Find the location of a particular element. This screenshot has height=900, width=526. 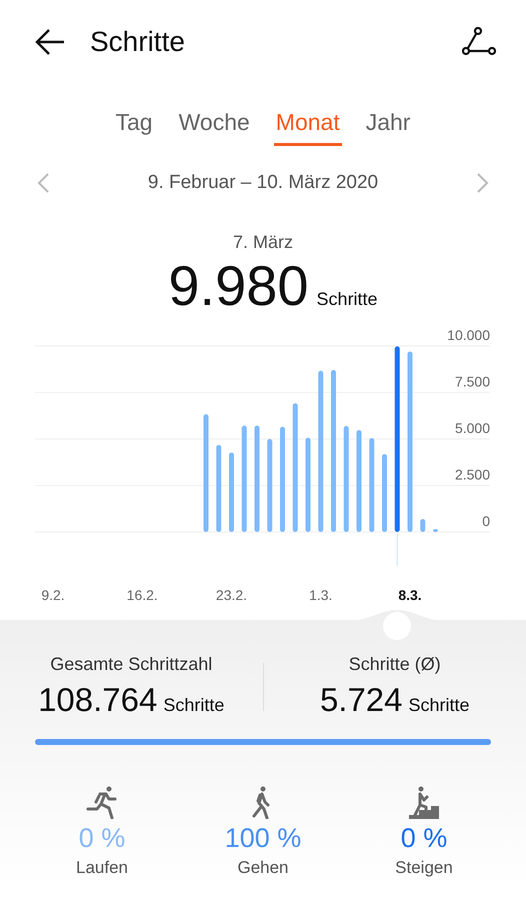

y-axis-label: 5.000 is located at coordinates (472, 428).